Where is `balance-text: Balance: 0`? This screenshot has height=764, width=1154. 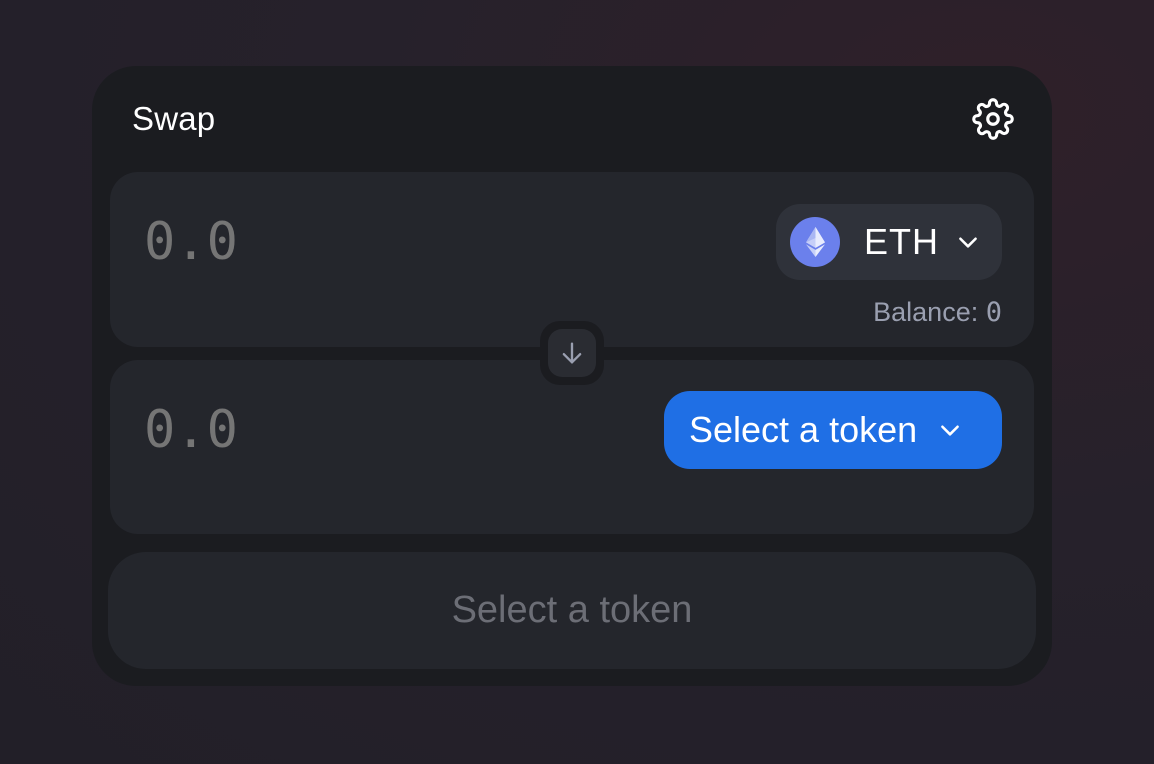 balance-text: Balance: 0 is located at coordinates (937, 312).